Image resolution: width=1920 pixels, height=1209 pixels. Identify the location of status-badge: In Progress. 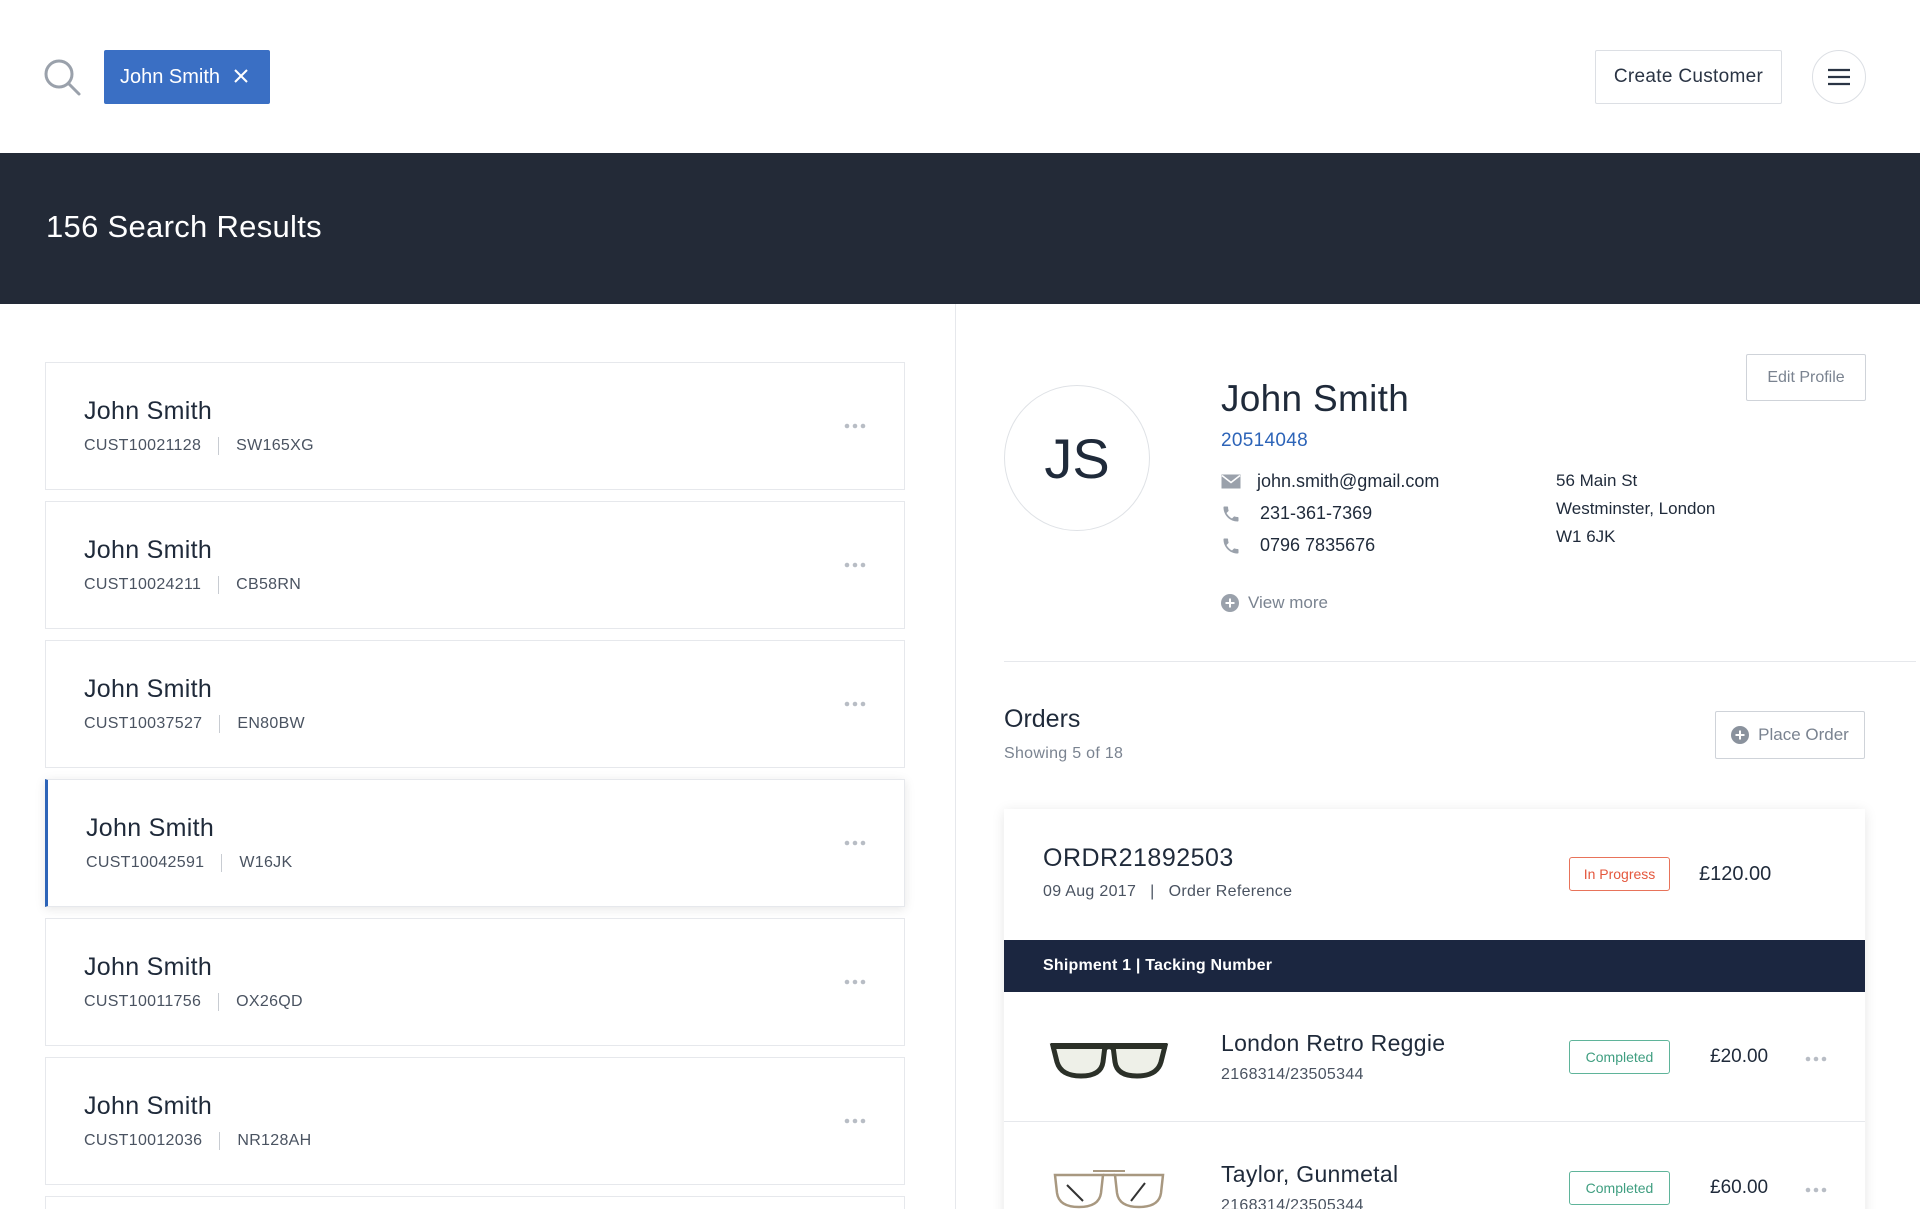
(1619, 874).